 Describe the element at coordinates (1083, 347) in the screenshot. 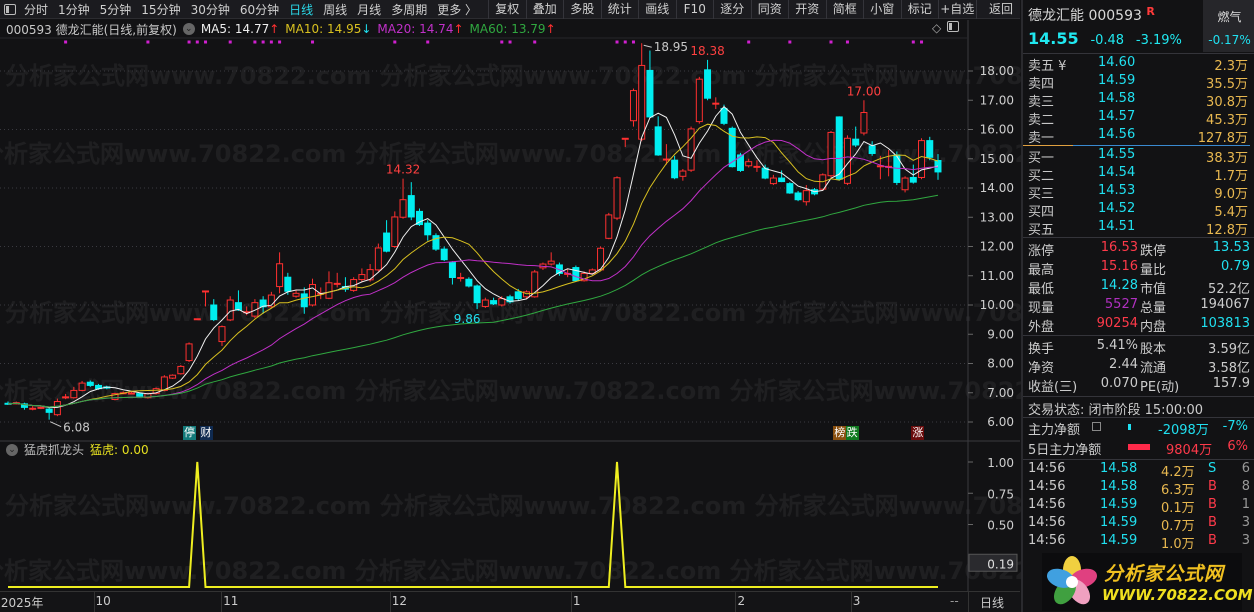

I see `stat-item: 换手 5.41%` at that location.